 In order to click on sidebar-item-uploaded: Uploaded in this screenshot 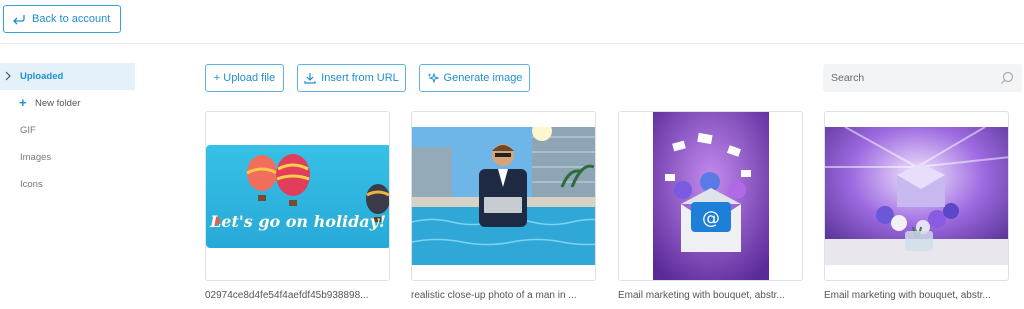, I will do `click(67, 76)`.